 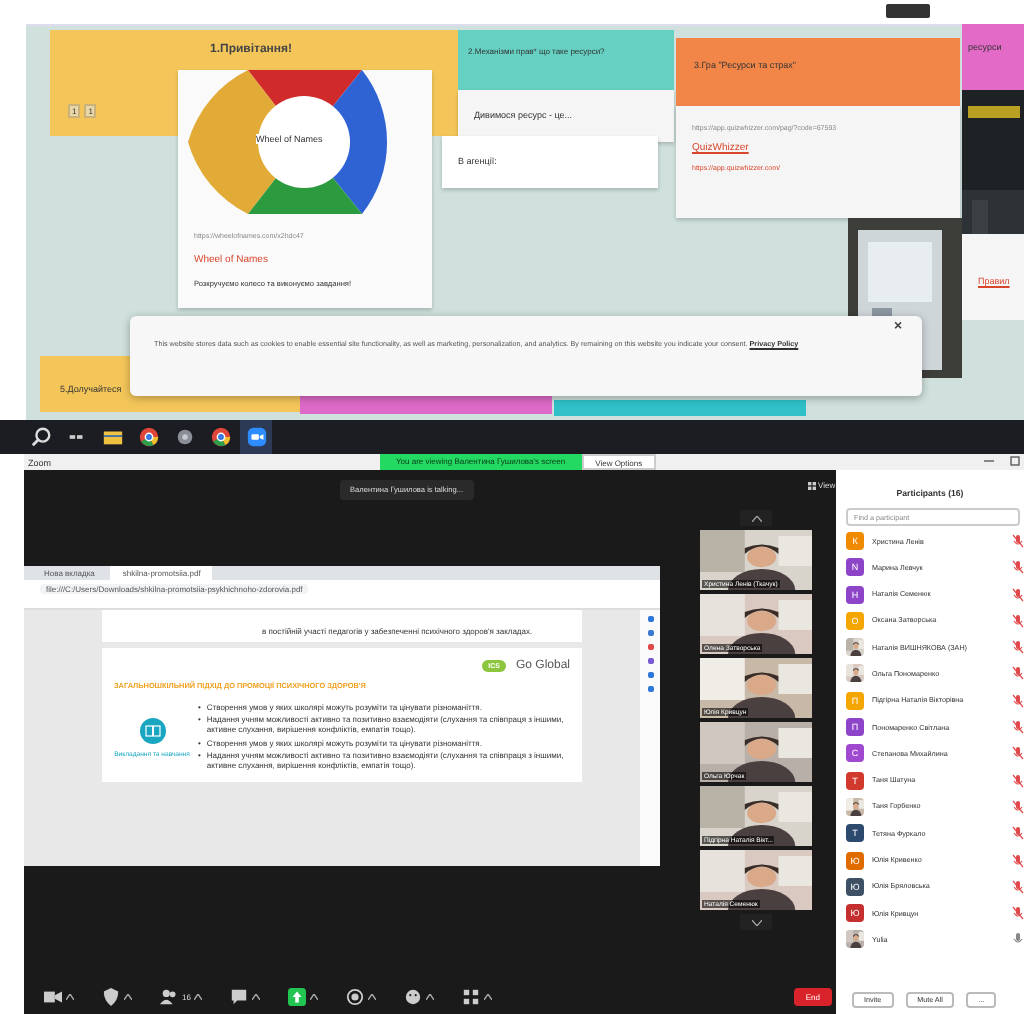 What do you see at coordinates (1015, 461) in the screenshot?
I see `maximize-icon` at bounding box center [1015, 461].